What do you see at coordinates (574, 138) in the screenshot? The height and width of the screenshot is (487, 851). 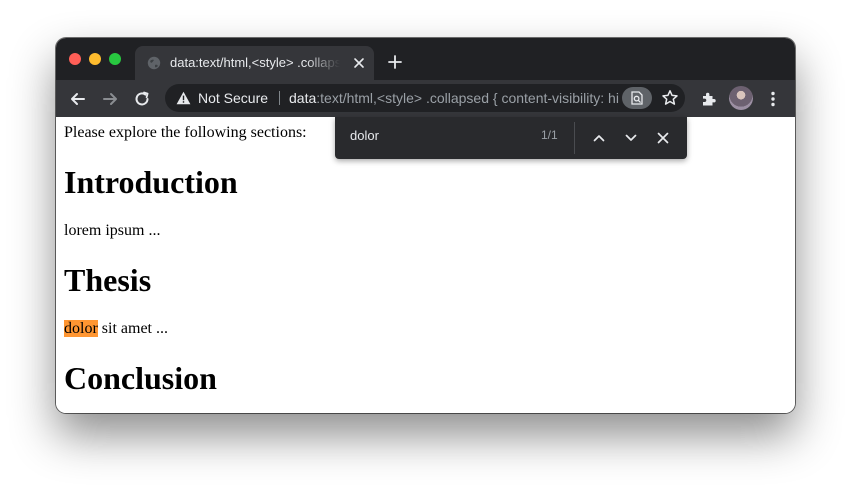 I see `find-bar-divider` at bounding box center [574, 138].